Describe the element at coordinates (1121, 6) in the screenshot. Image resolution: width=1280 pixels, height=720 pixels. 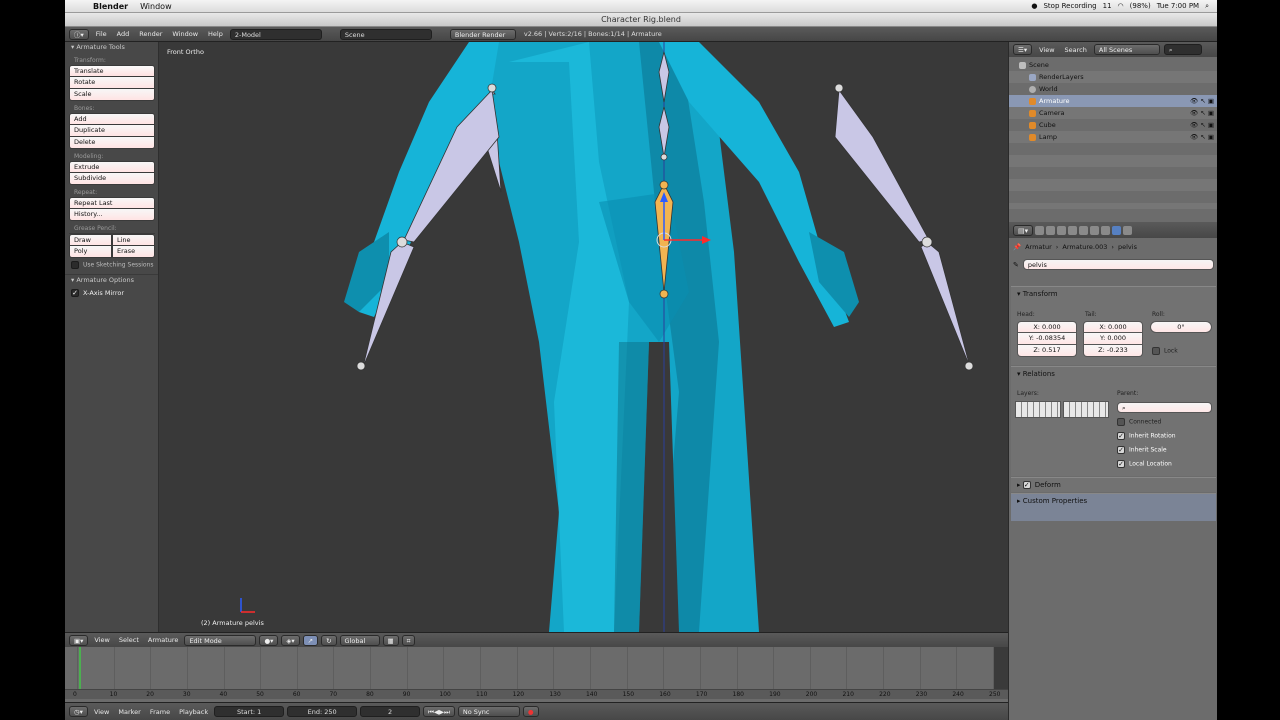
I see `wifi-icon: ◠` at that location.